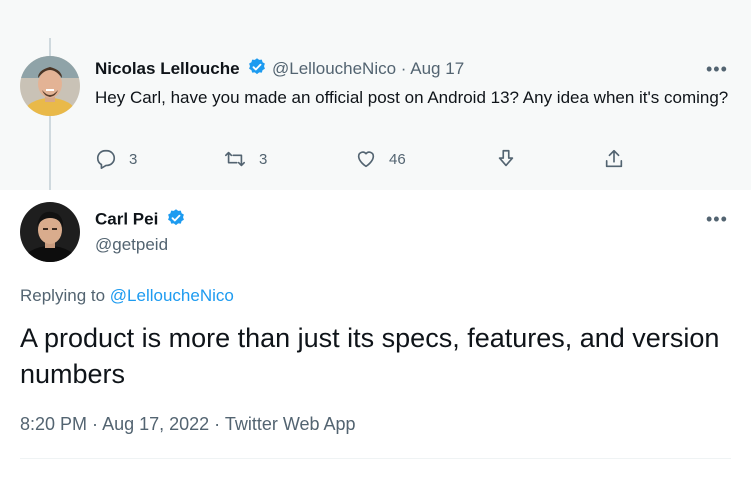 This screenshot has width=751, height=500. I want to click on reply-more-icon: •••, so click(717, 69).